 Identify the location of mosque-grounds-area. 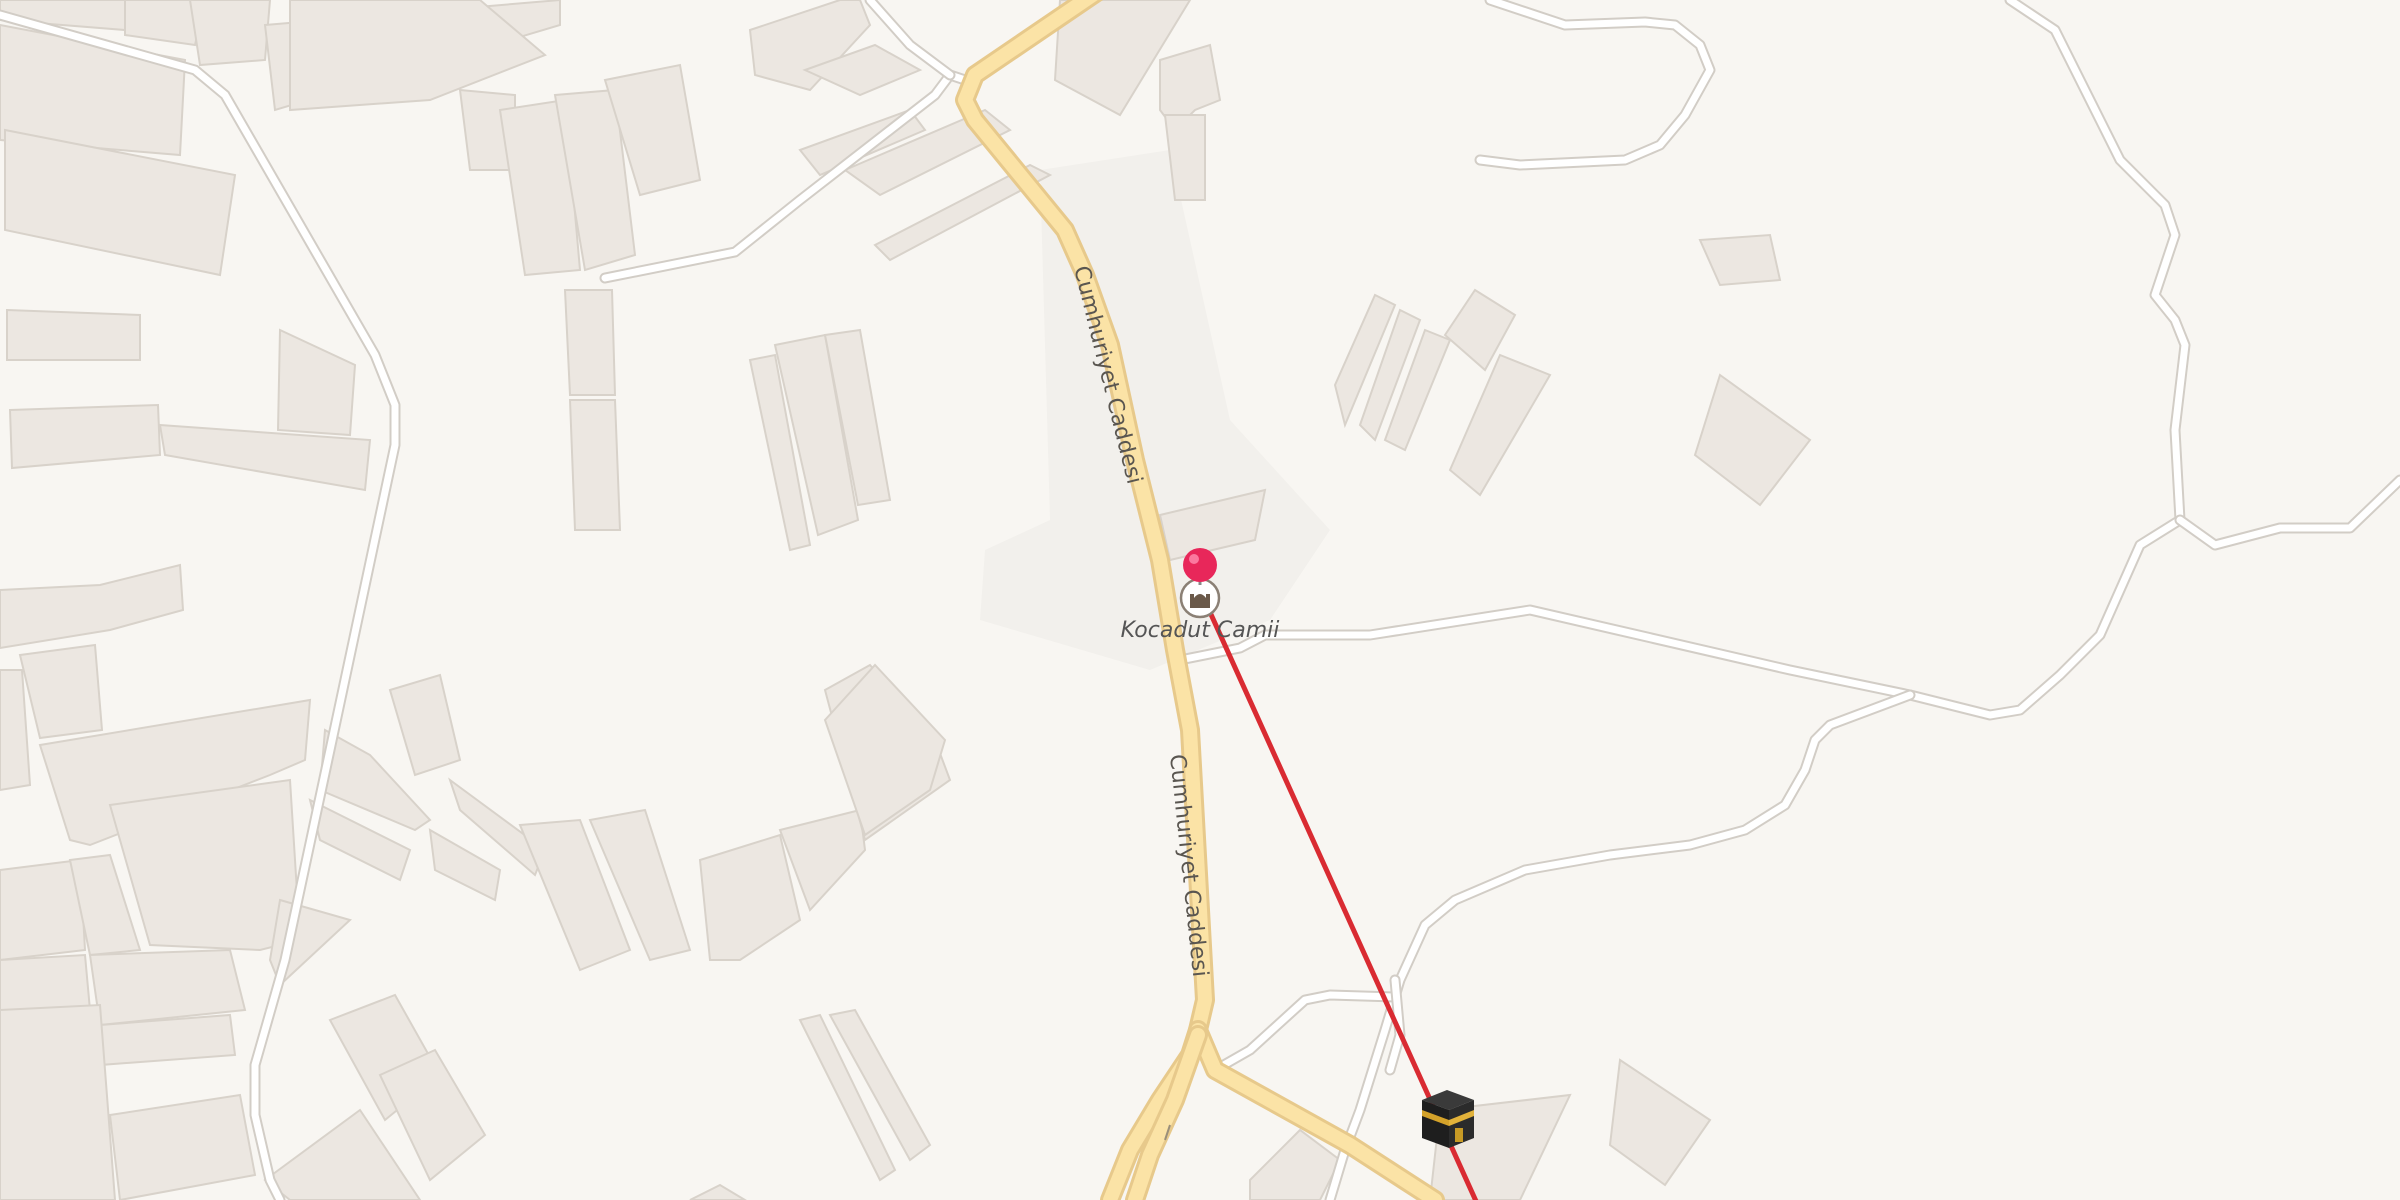
(1155, 410).